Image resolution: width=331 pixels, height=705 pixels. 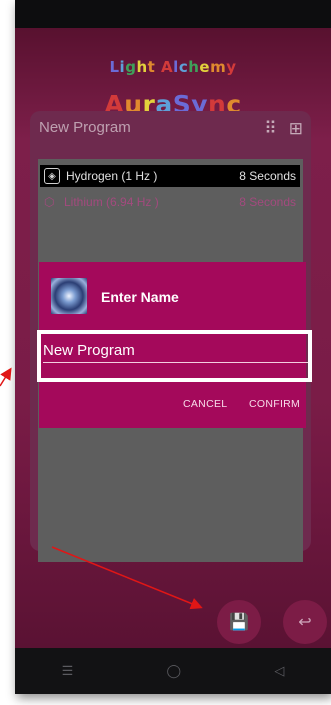 I want to click on brand-letter: A, so click(x=167, y=67).